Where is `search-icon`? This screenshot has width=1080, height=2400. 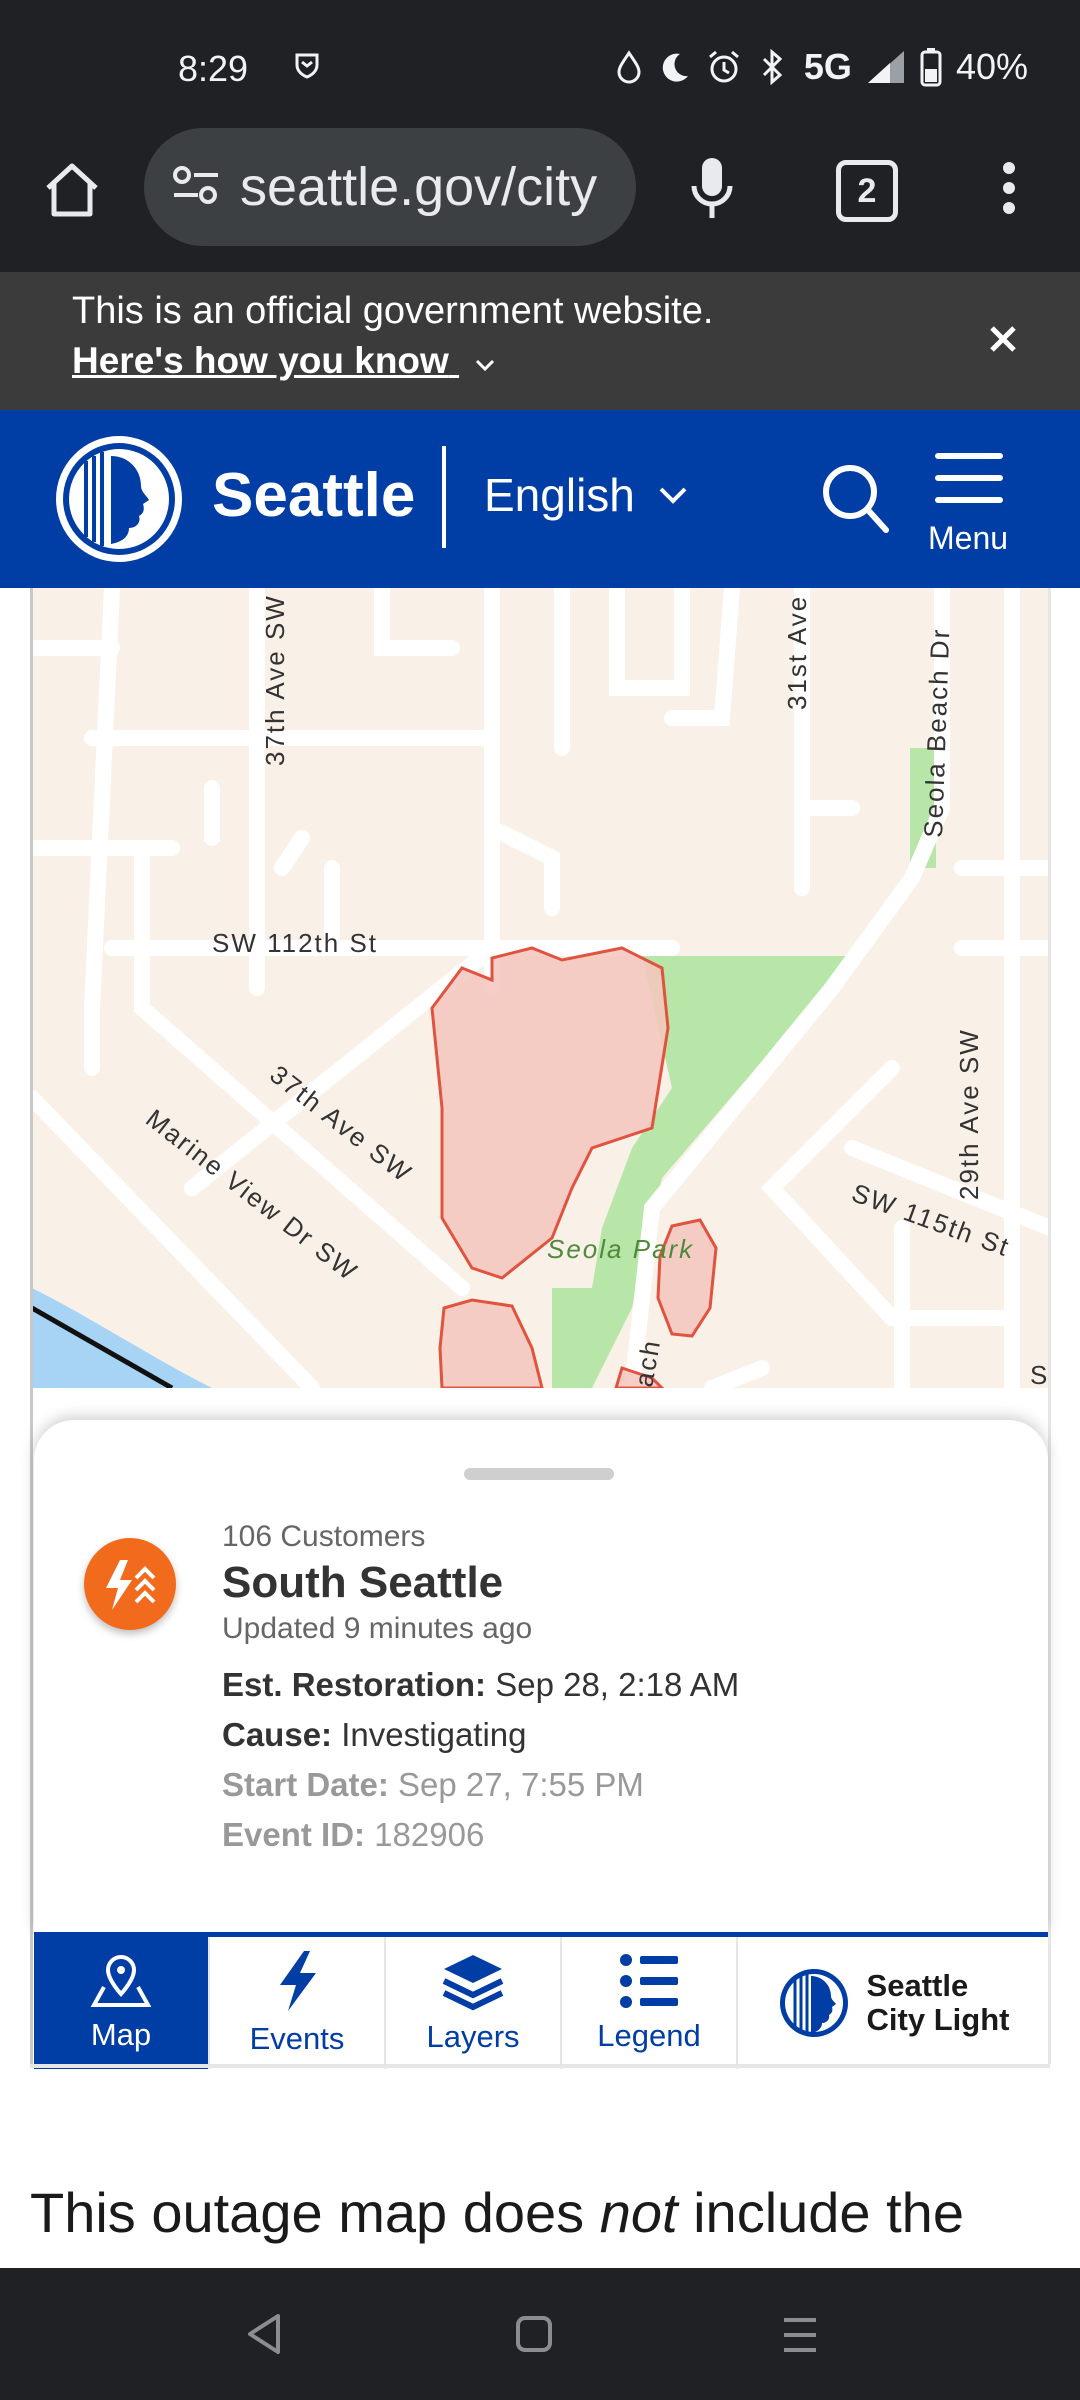 search-icon is located at coordinates (855, 500).